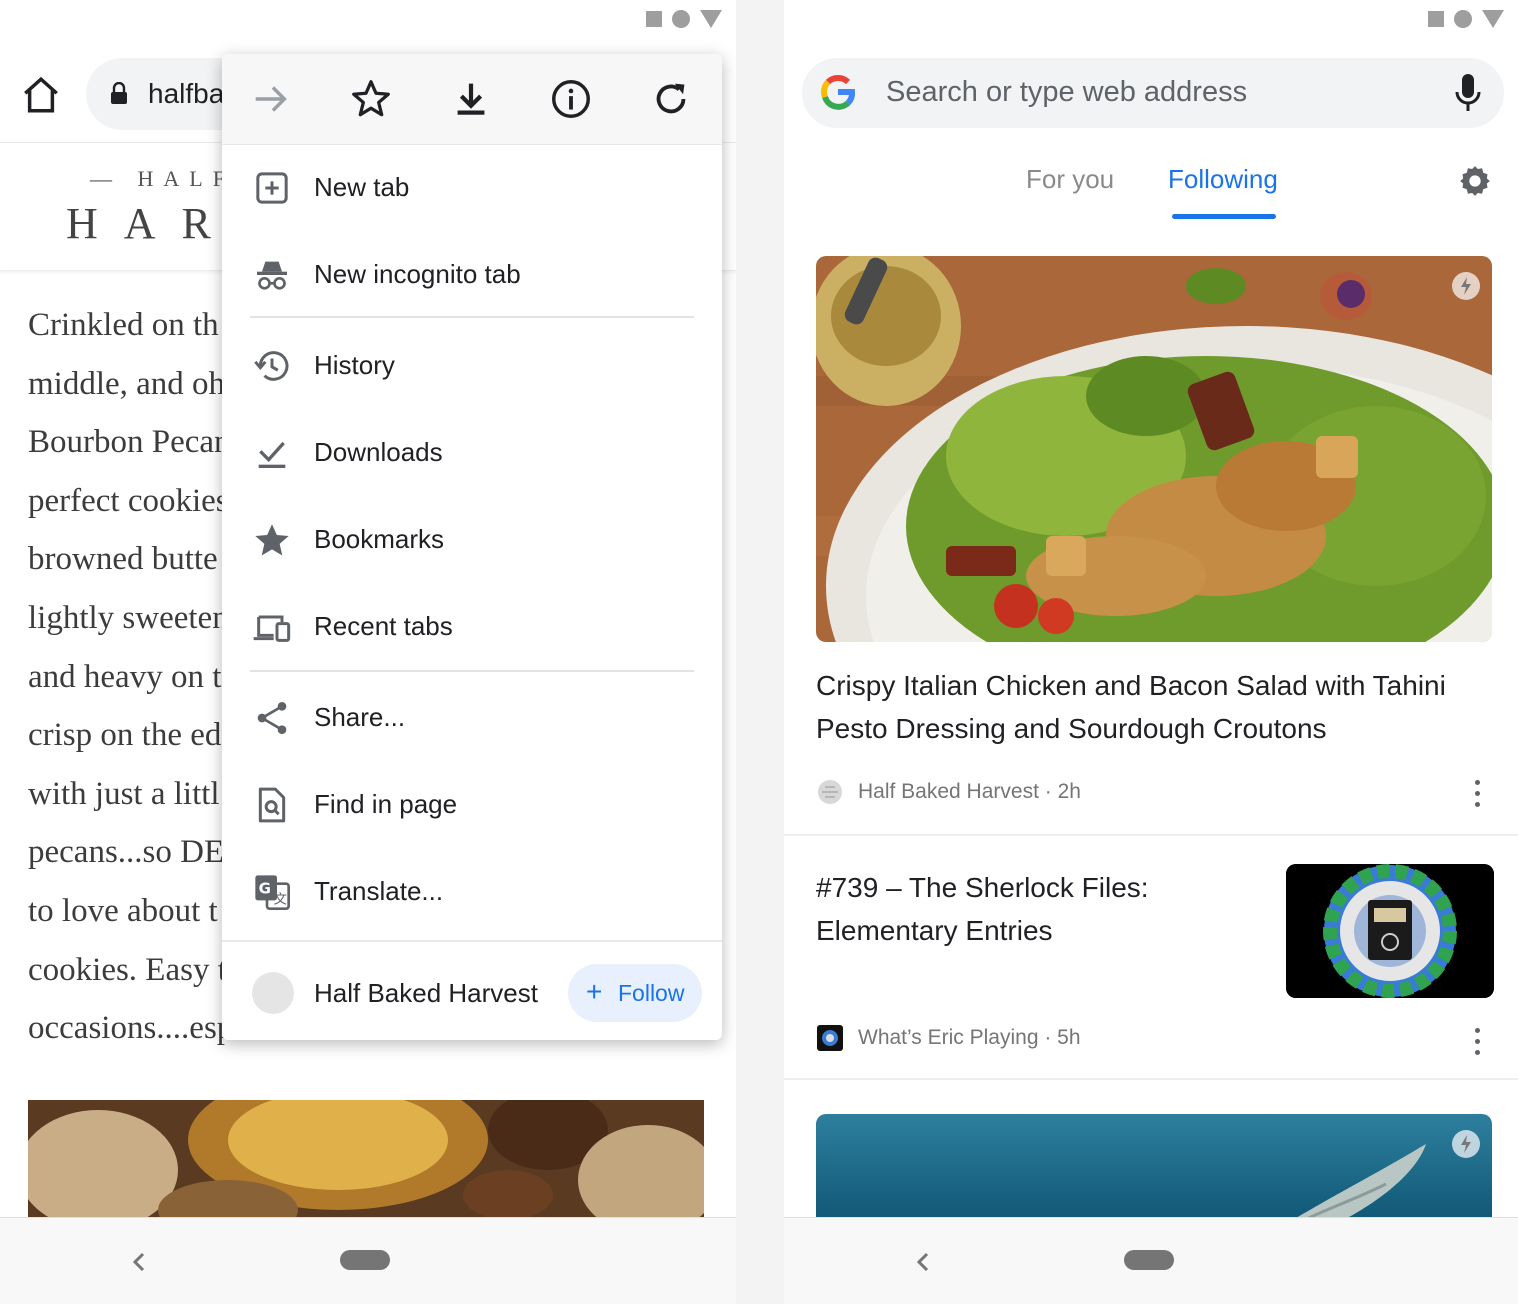 This screenshot has width=1518, height=1304. I want to click on menu-item-label: Recent tabs, so click(383, 626).